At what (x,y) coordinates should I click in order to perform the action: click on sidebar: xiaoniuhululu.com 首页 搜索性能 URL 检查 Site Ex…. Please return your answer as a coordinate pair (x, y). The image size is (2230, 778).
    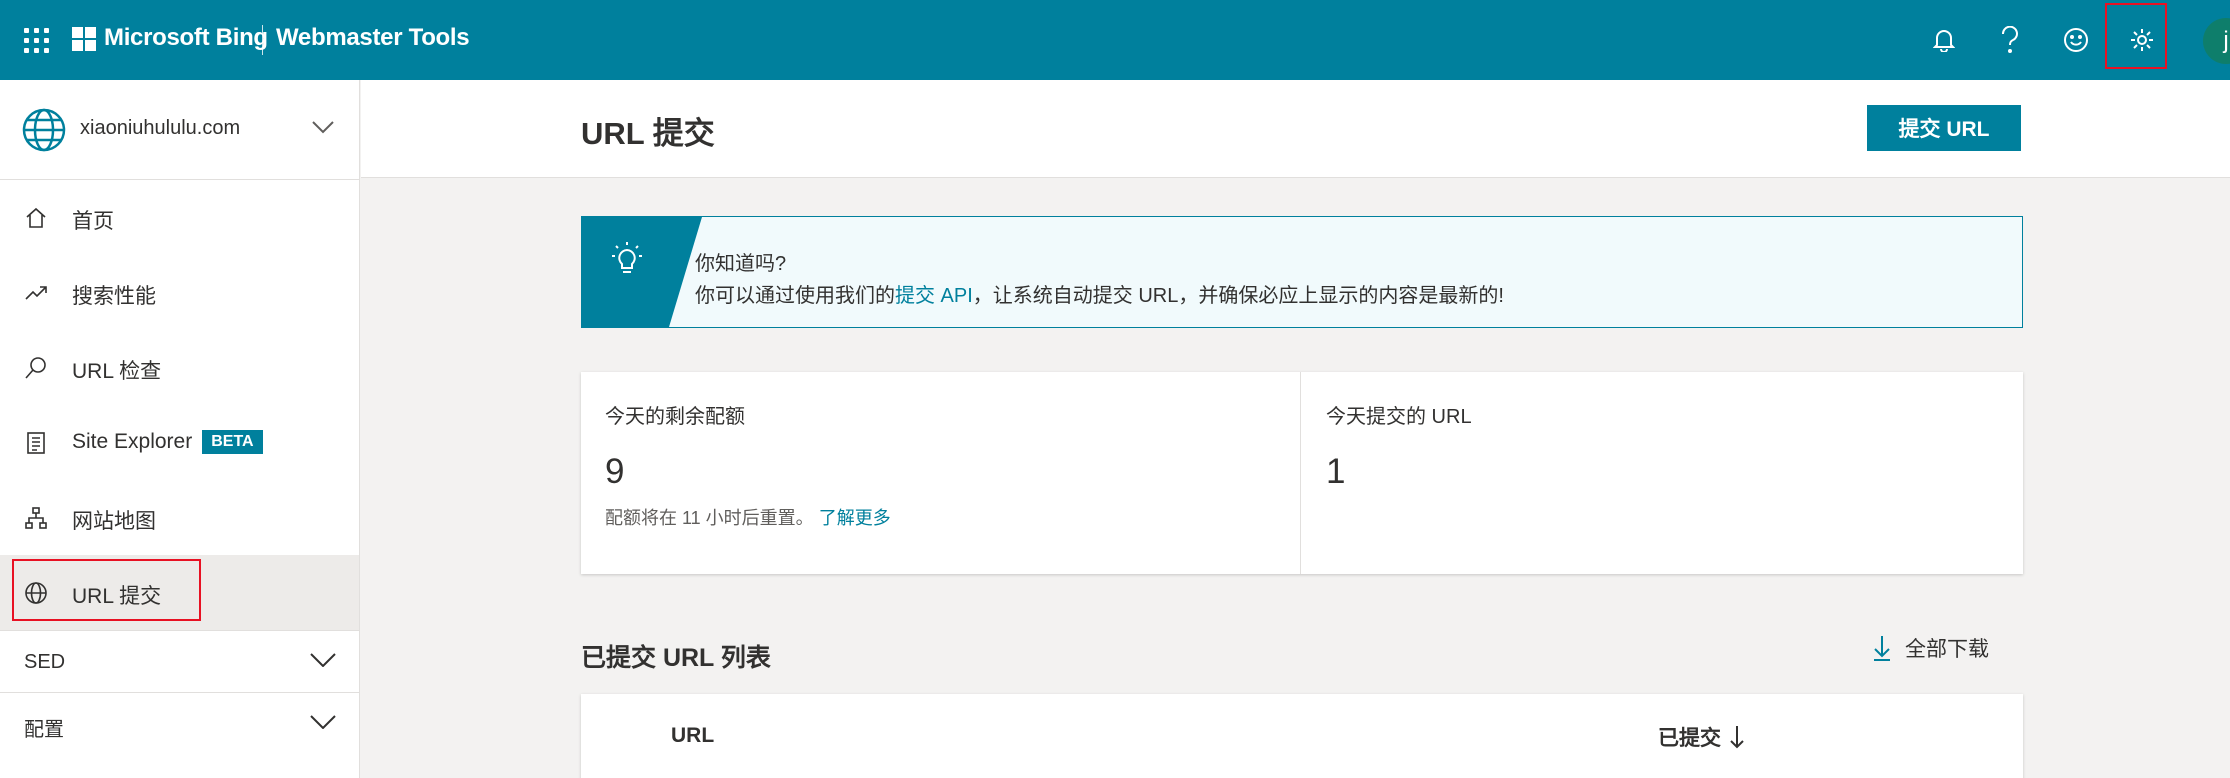
    Looking at the image, I should click on (180, 429).